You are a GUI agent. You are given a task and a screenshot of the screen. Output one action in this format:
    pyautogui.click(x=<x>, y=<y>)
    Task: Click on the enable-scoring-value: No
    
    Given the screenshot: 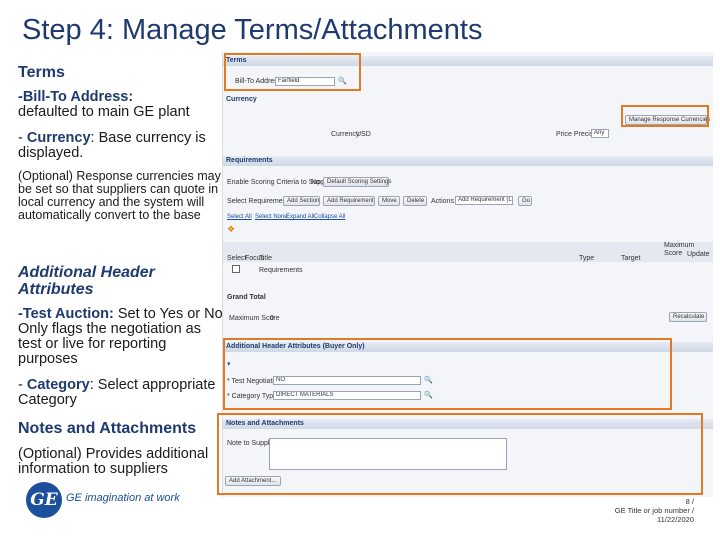 What is the action you would take?
    pyautogui.click(x=315, y=182)
    